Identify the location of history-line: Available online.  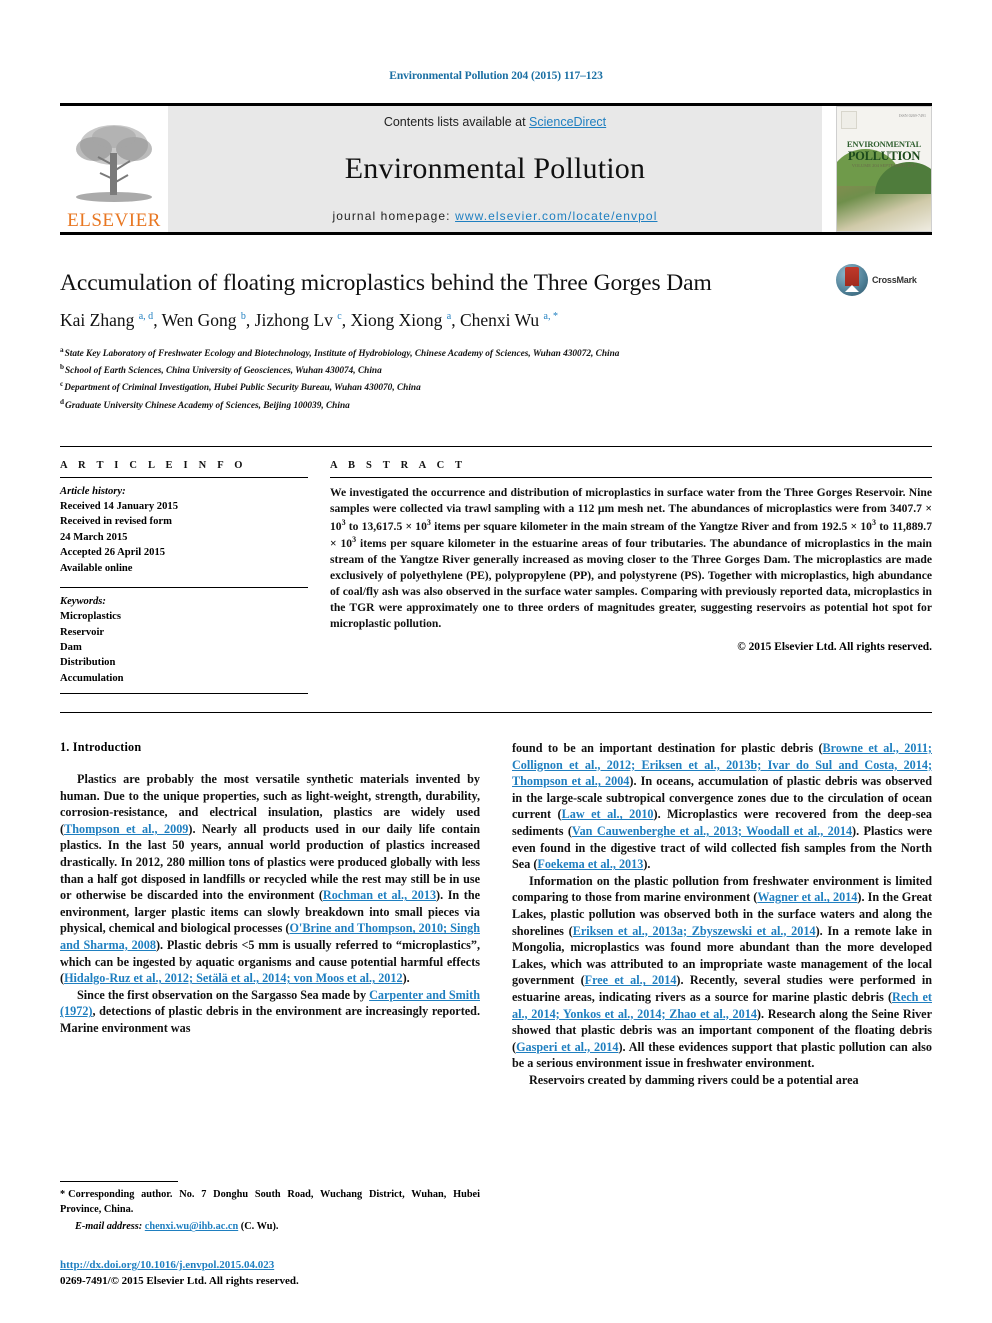
(96, 568).